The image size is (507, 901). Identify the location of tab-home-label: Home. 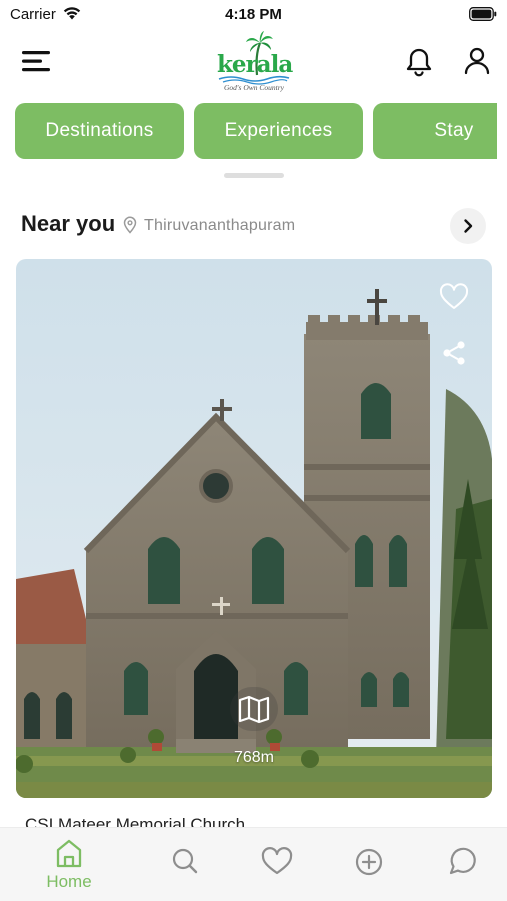
(69, 881).